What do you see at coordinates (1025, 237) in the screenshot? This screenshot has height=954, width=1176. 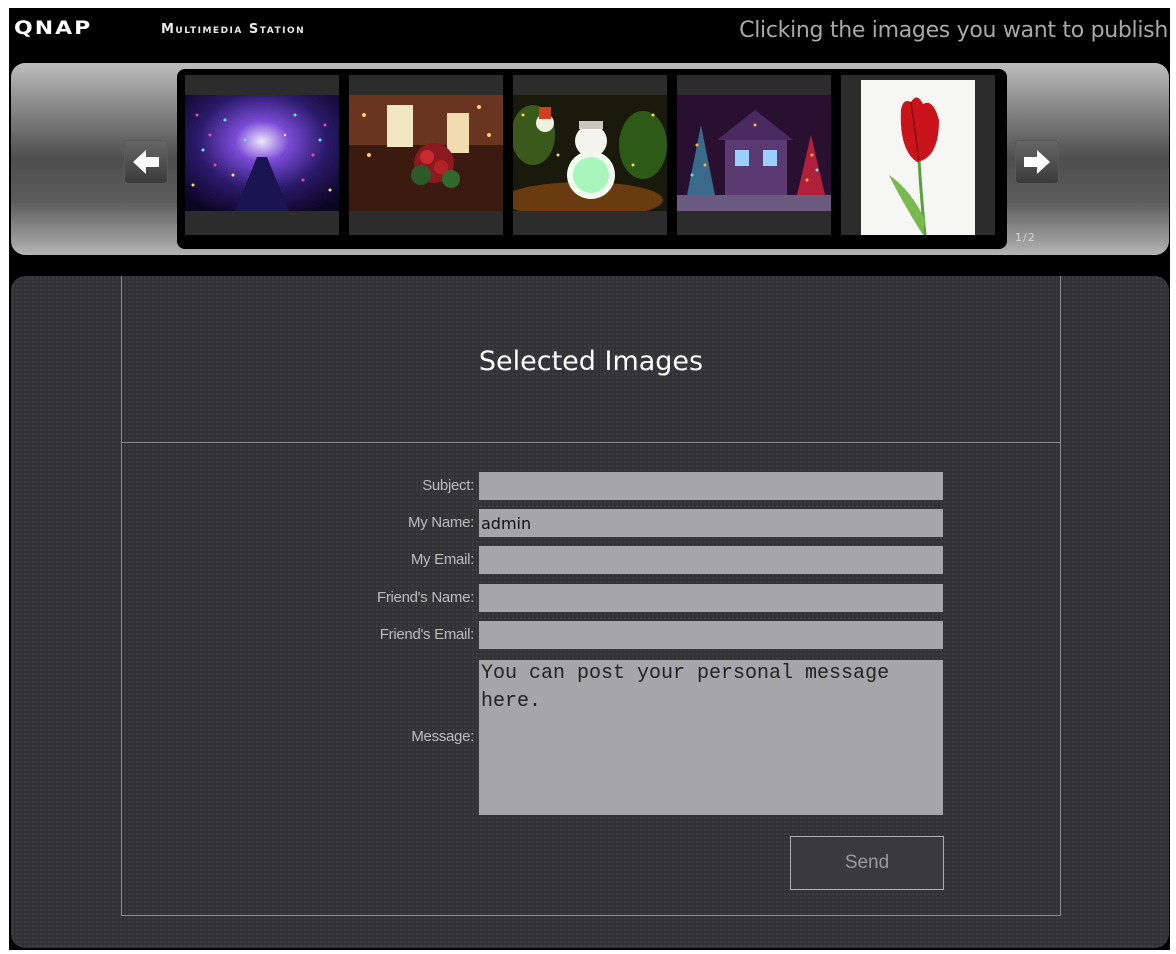 I see `page-indicator: 1/2` at bounding box center [1025, 237].